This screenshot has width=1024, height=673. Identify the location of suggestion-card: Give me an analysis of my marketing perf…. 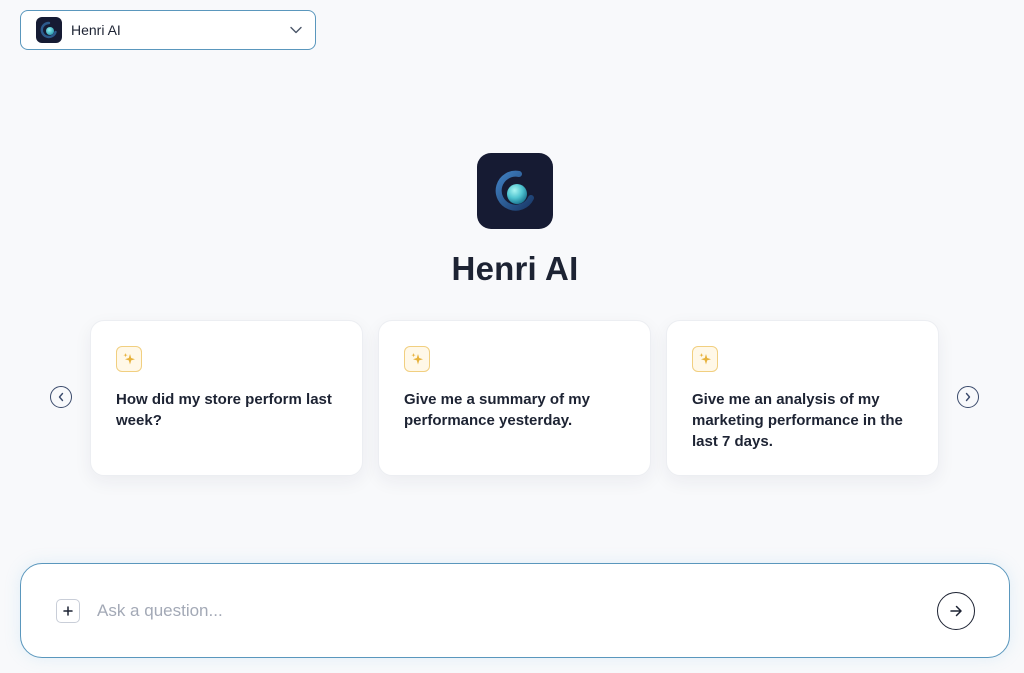
(802, 398).